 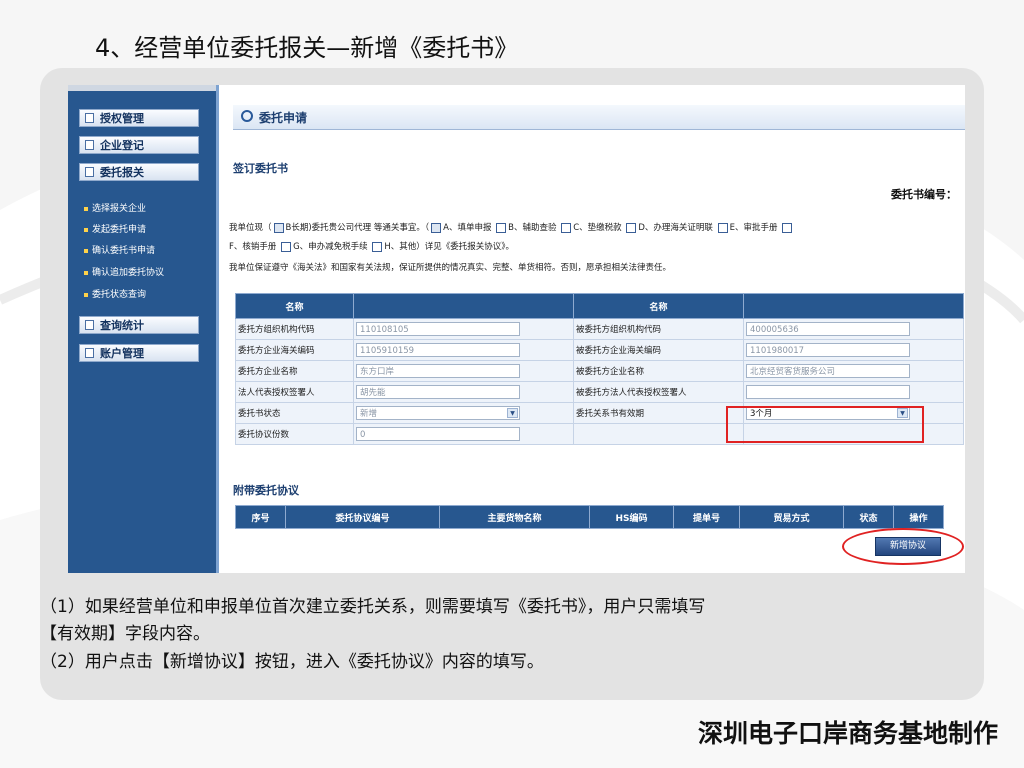 I want to click on agent-customs-code-input: 1101980017, so click(x=828, y=350).